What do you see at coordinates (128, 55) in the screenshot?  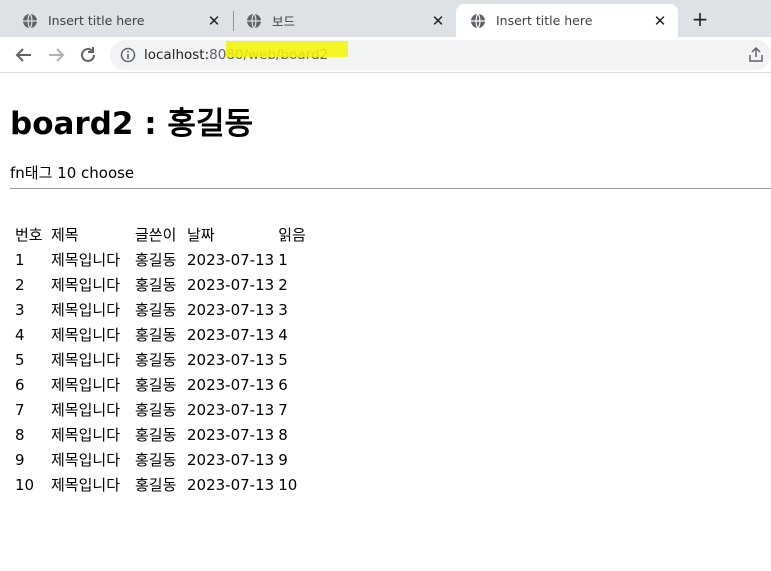 I see `info-icon` at bounding box center [128, 55].